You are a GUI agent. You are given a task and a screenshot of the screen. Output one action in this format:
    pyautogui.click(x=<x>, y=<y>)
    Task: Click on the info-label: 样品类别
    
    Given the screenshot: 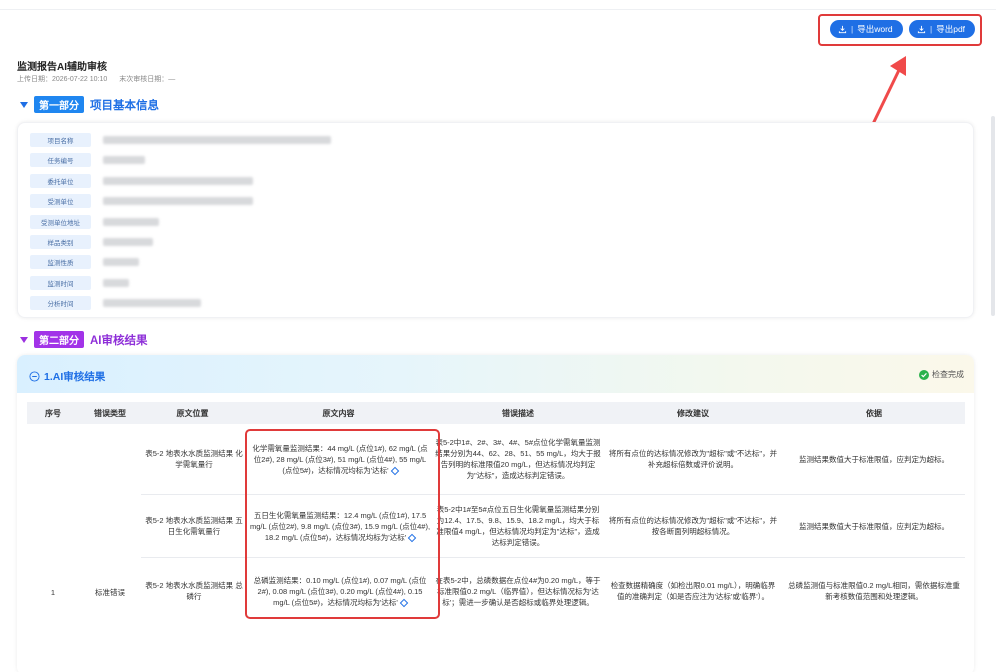 What is the action you would take?
    pyautogui.click(x=60, y=242)
    